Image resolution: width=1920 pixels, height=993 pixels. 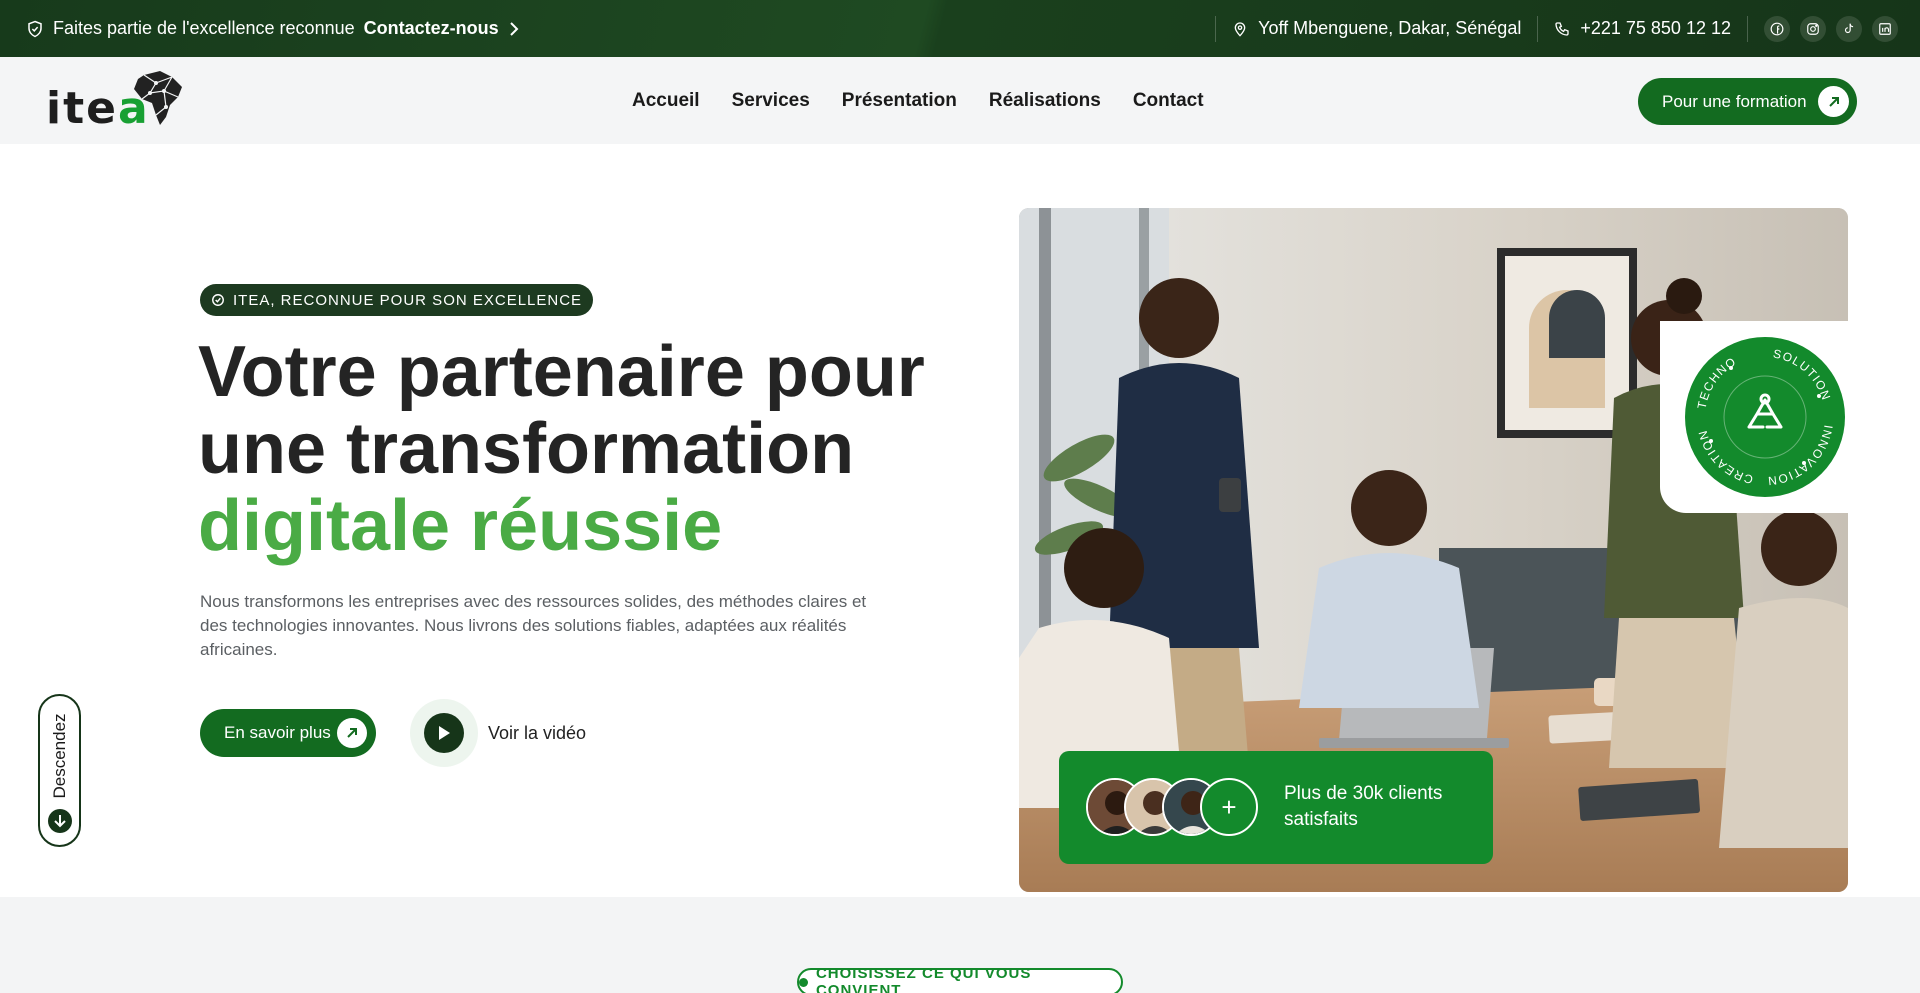 I want to click on check-circle-icon, so click(x=218, y=300).